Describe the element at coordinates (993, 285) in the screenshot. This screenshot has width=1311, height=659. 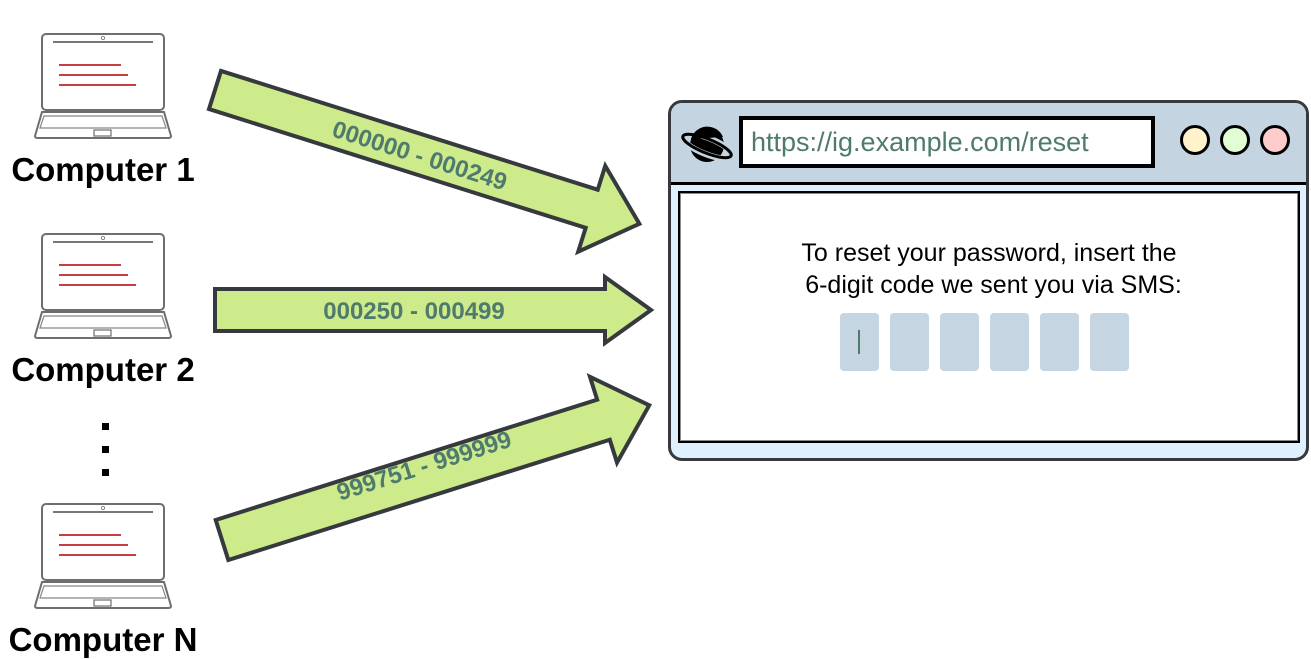
I see `prompt-line-2: 6-digit code we sent you via SMS:` at that location.